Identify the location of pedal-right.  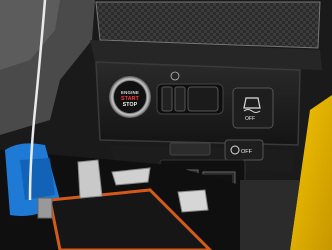
(193, 201).